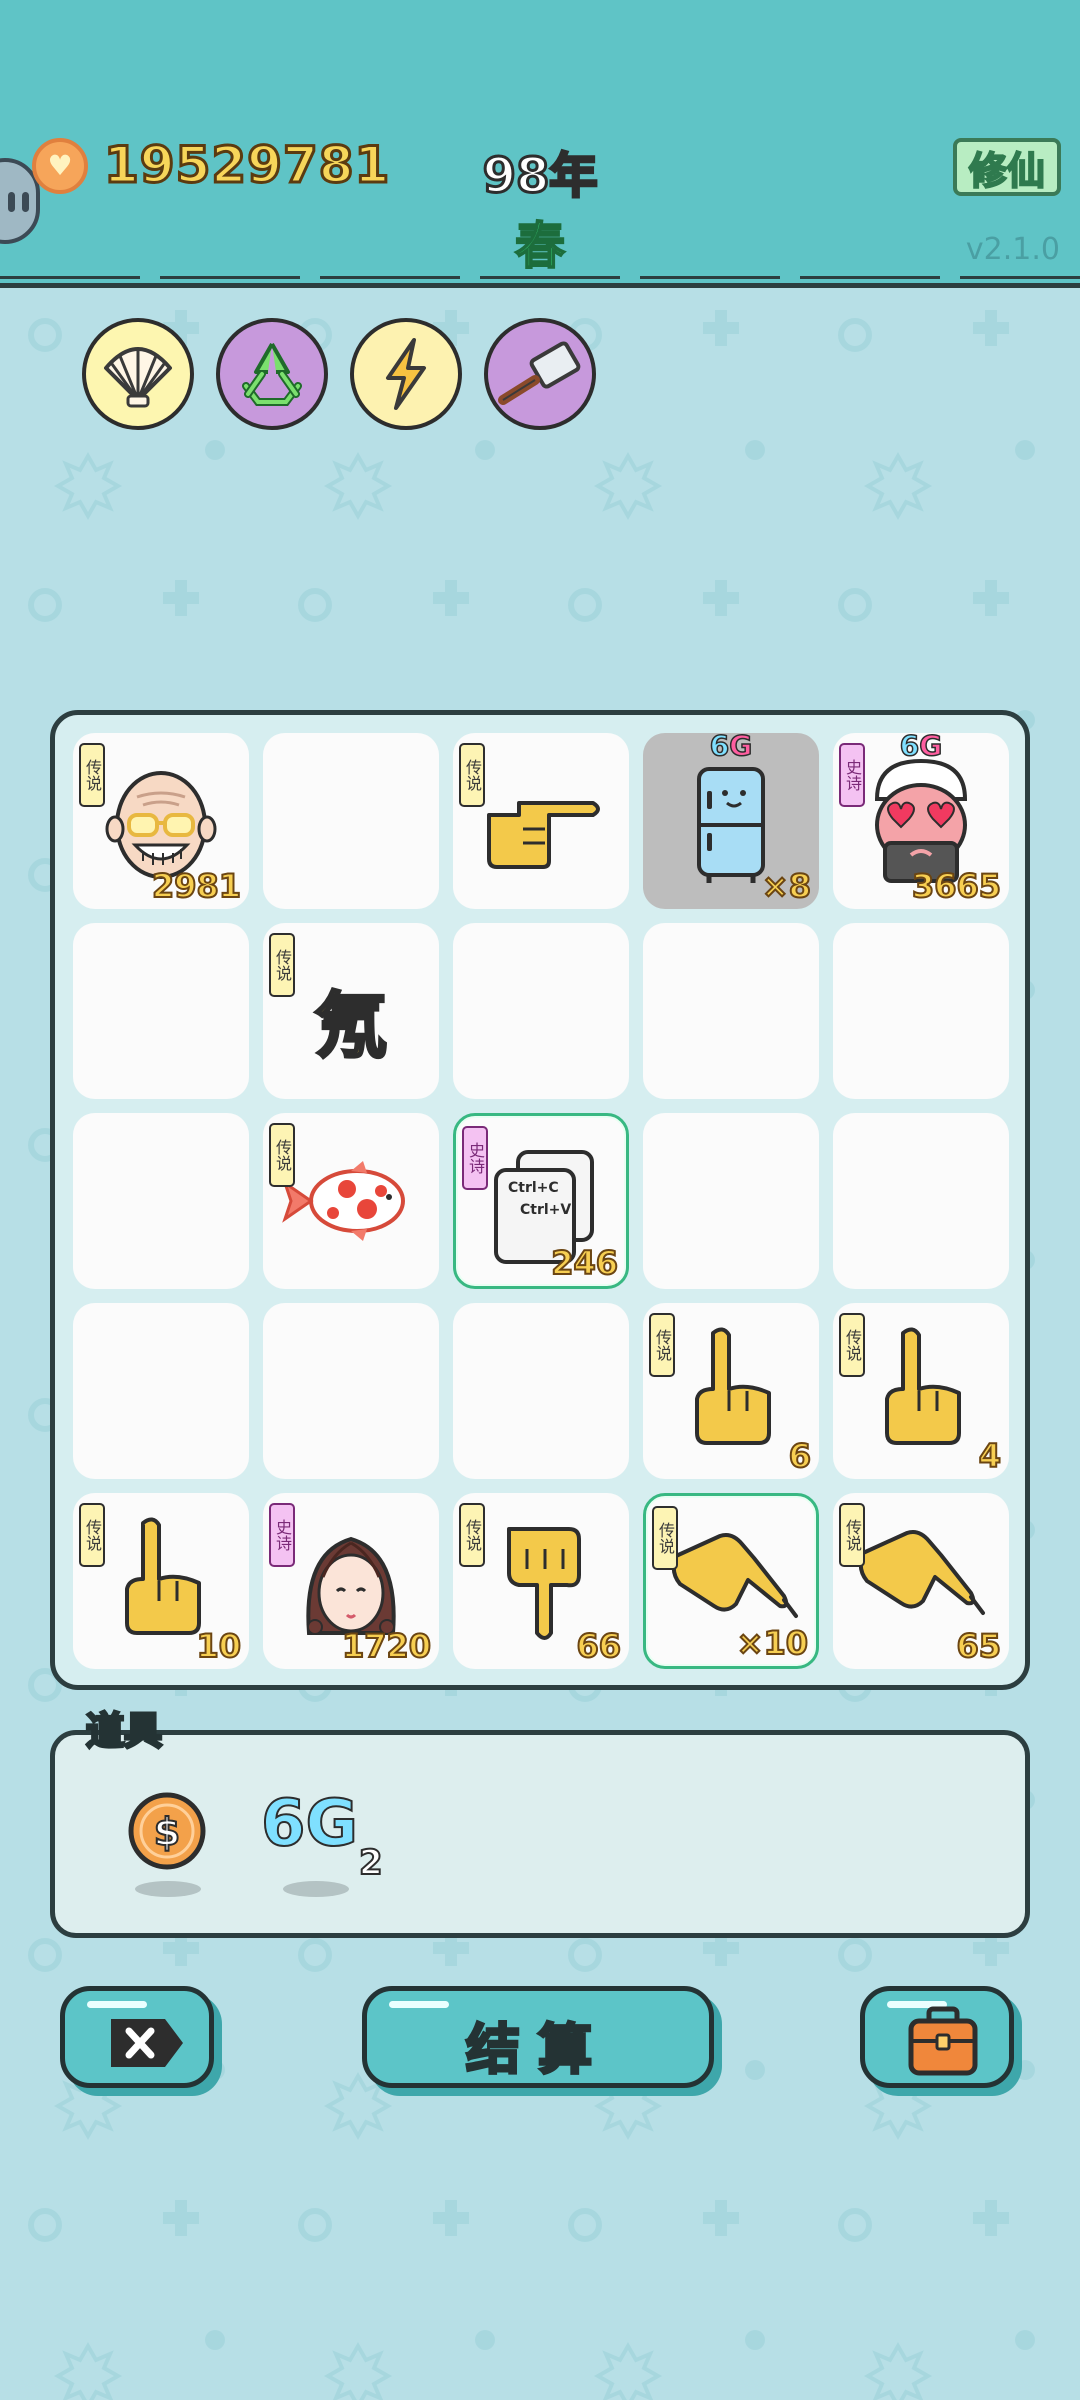 The image size is (1080, 2400). I want to click on cultivate-button: 修仙, so click(1007, 167).